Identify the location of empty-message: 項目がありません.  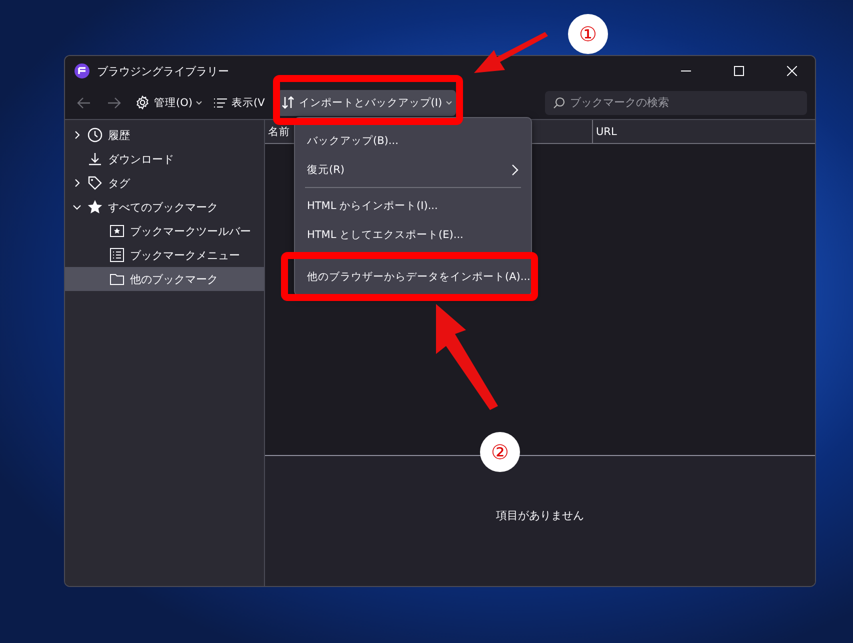
(540, 516).